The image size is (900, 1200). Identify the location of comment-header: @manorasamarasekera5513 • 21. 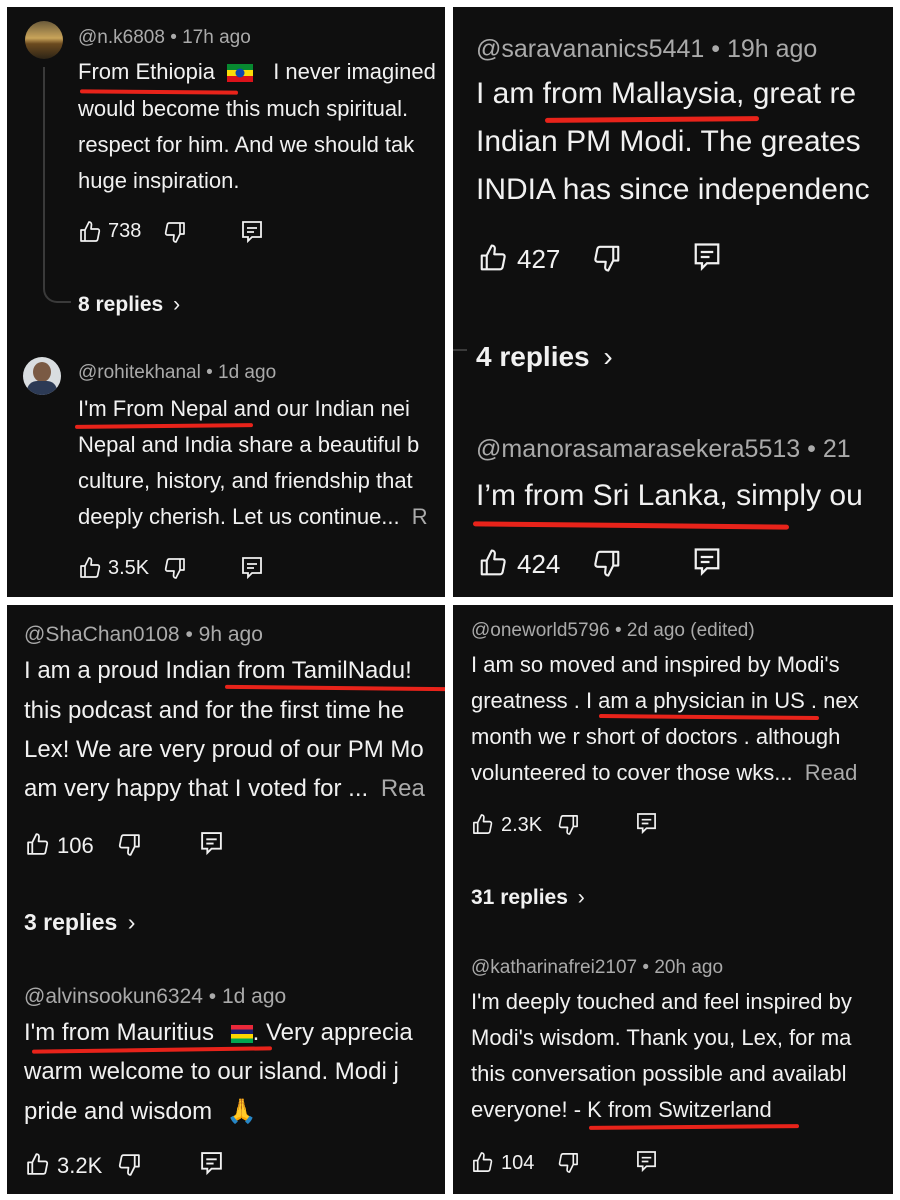
(663, 449).